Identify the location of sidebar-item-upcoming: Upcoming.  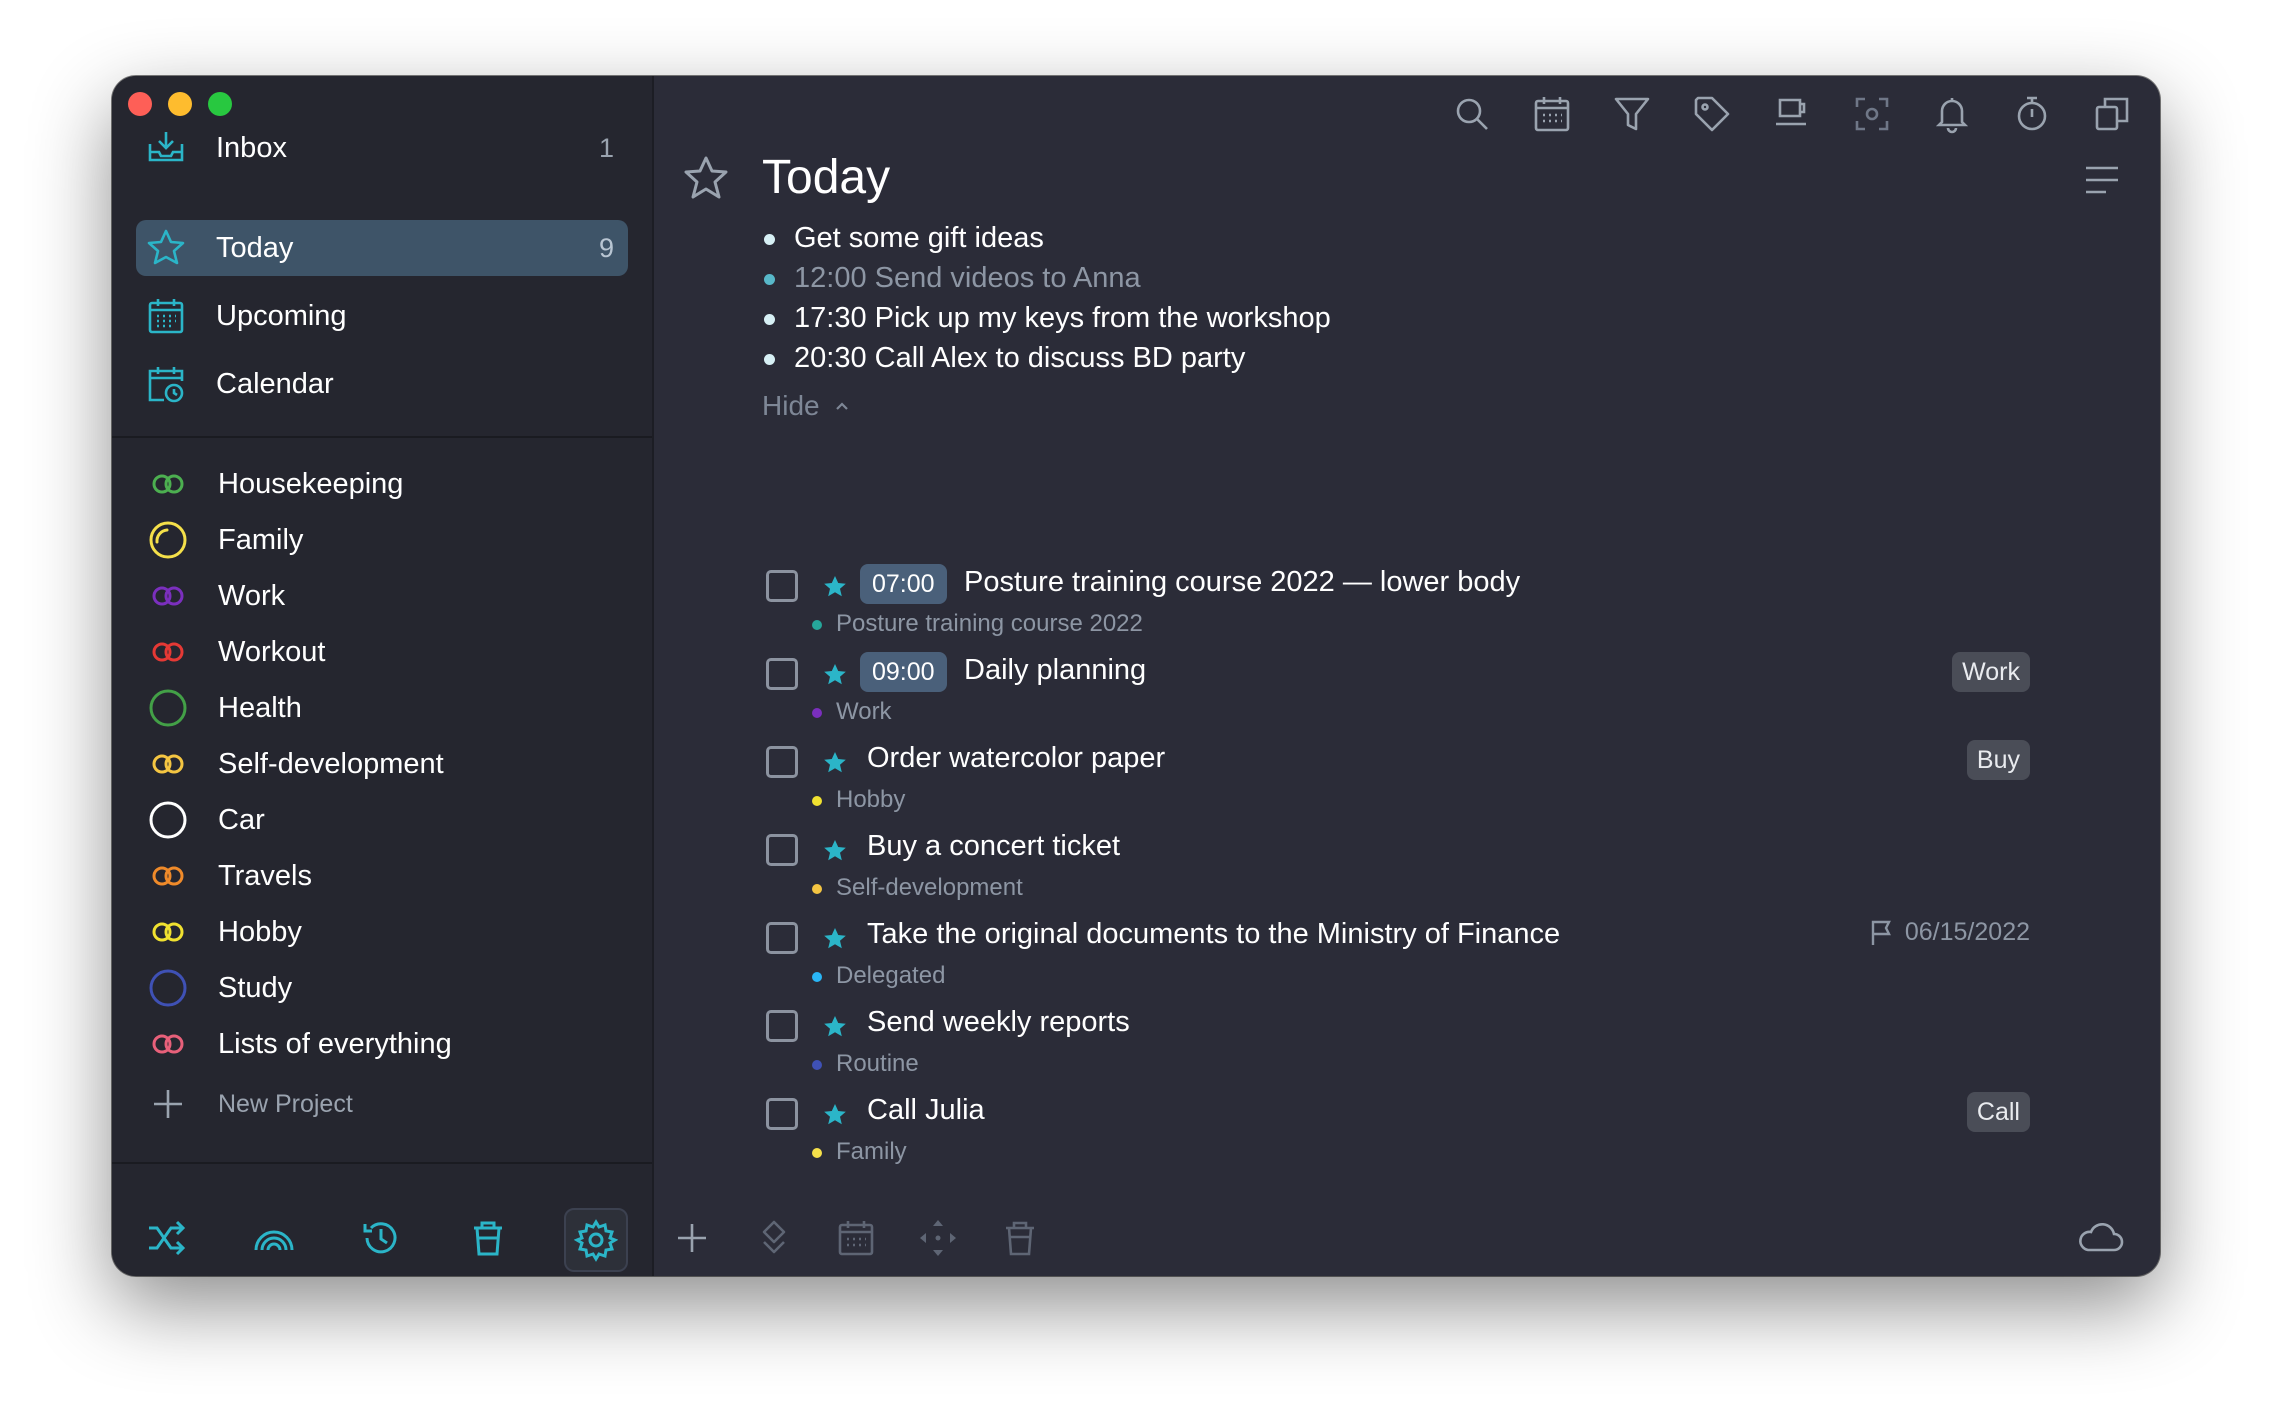
(382, 316).